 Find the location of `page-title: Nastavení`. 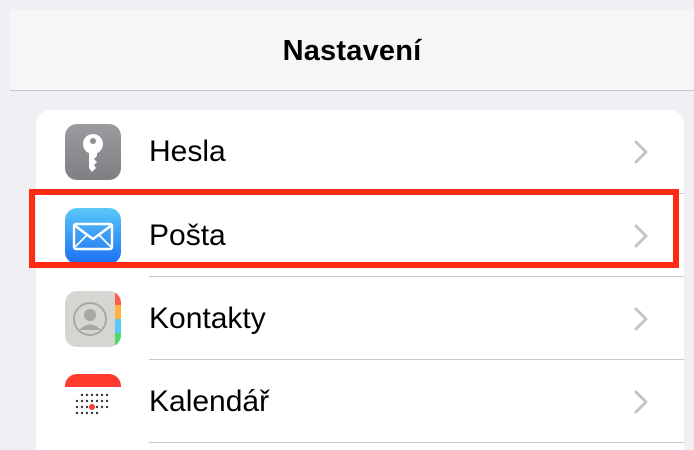

page-title: Nastavení is located at coordinates (352, 50).